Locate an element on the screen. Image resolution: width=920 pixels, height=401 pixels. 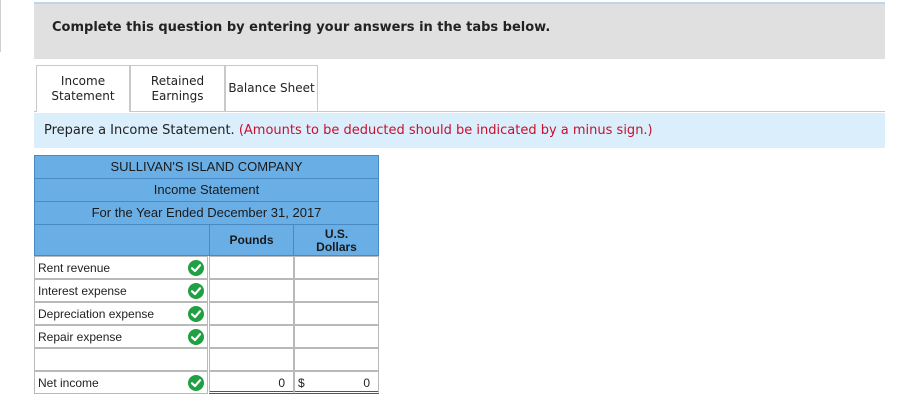
column-header-usd: U.S. Dollars is located at coordinates (336, 241).